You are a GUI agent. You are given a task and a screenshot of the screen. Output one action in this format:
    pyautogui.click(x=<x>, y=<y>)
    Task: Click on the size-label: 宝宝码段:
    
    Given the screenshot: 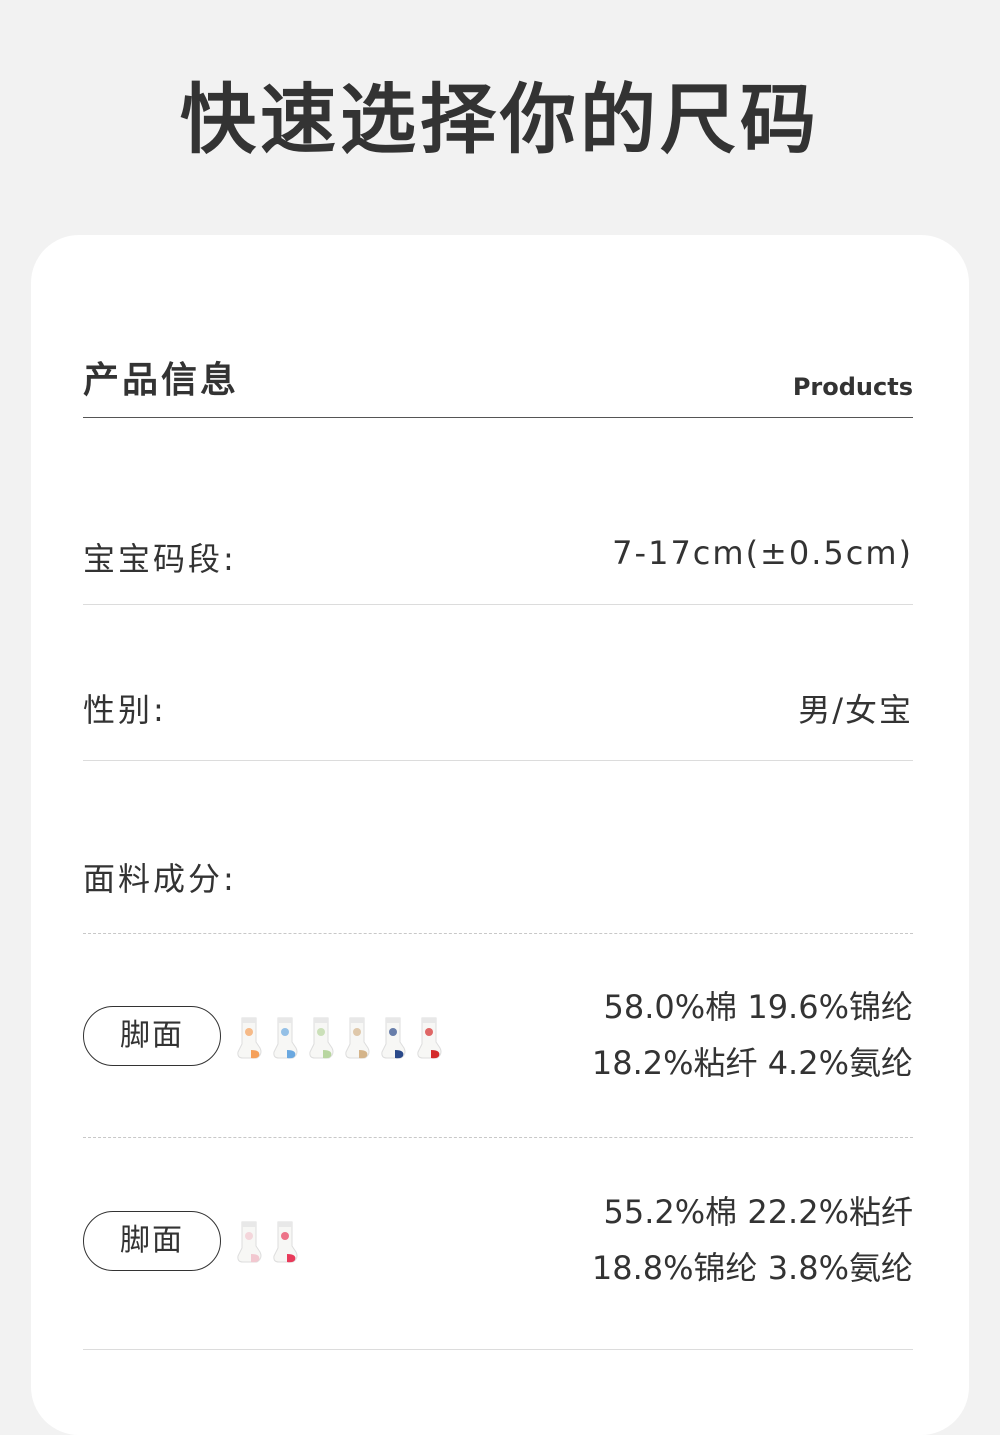 What is the action you would take?
    pyautogui.click(x=160, y=559)
    